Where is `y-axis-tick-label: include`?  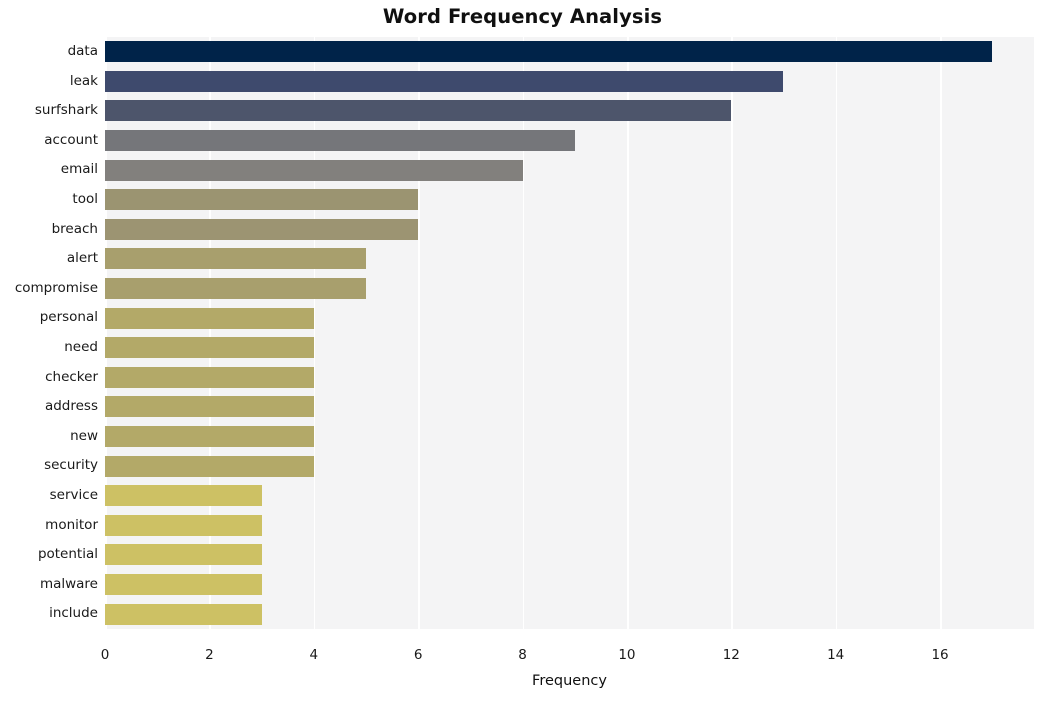
y-axis-tick-label: include is located at coordinates (73, 613).